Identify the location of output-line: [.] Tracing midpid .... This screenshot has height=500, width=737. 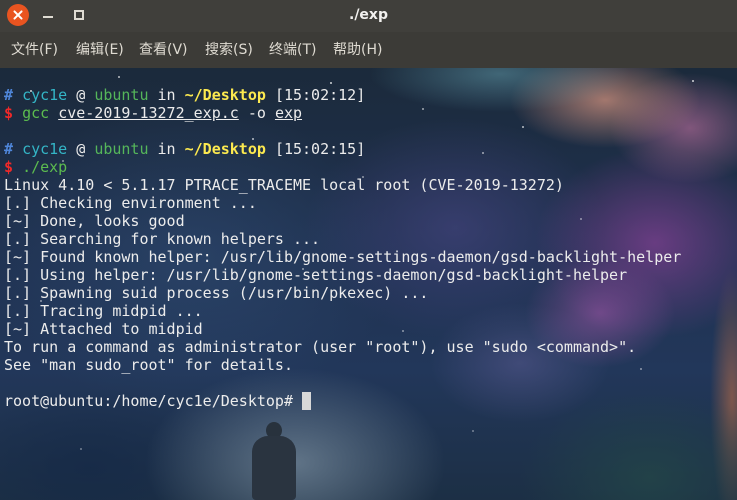
(103, 311).